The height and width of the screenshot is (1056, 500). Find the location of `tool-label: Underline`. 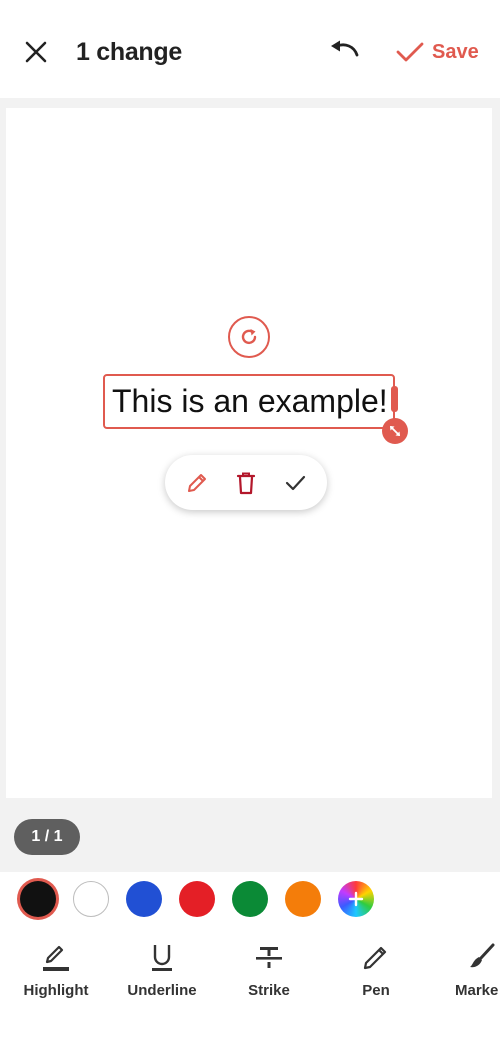

tool-label: Underline is located at coordinates (162, 990).